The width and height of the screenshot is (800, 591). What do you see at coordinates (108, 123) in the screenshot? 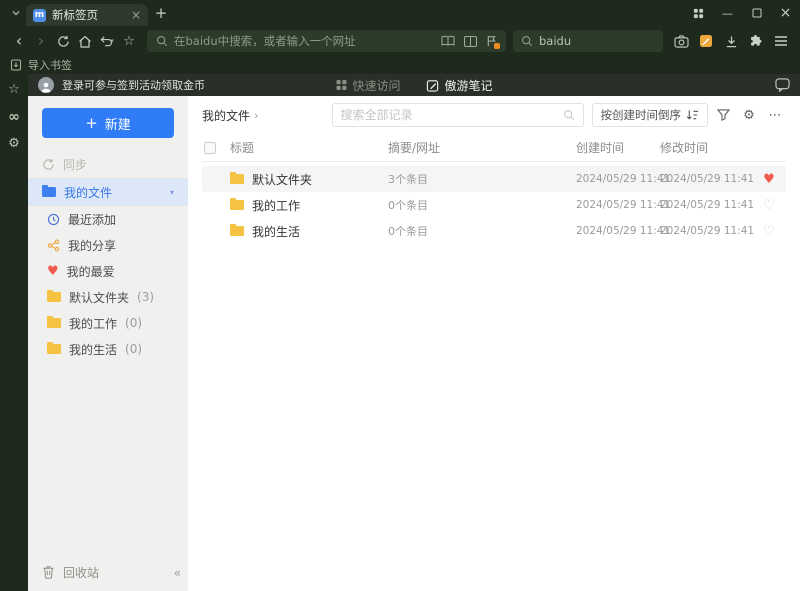
I see `new-note-button: + 新建` at bounding box center [108, 123].